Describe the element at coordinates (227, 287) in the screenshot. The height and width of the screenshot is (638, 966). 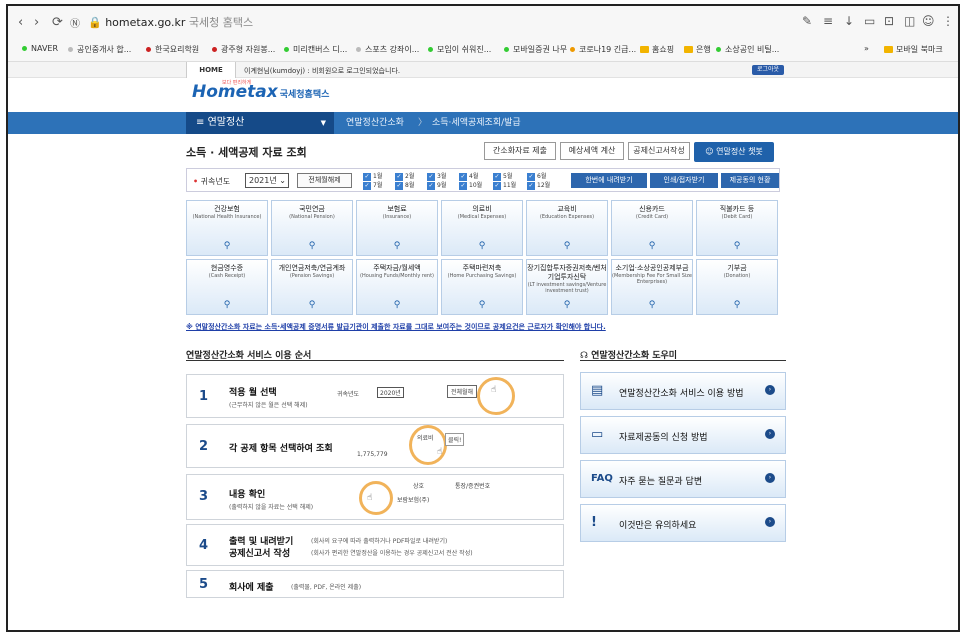
I see `category-cash-receipt: 현금영수증 (Cash Receipt) ⚲` at that location.